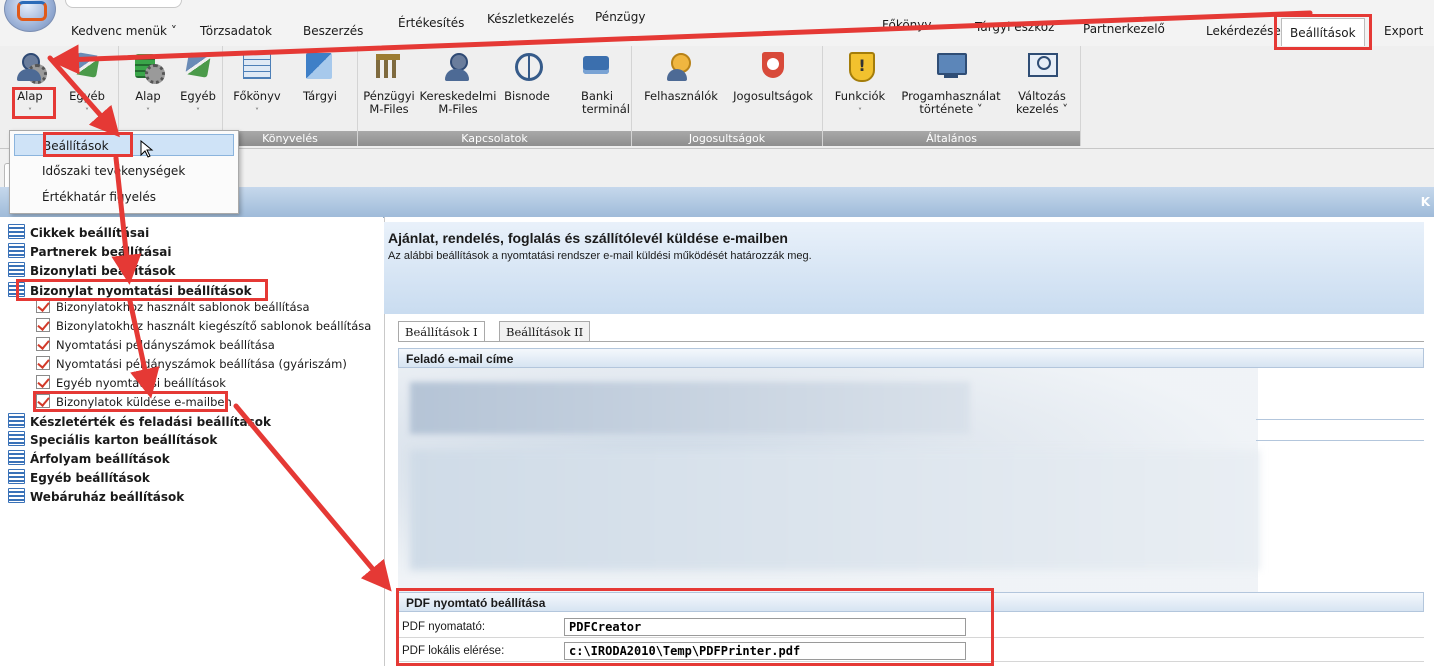 The height and width of the screenshot is (667, 1434). What do you see at coordinates (431, 23) in the screenshot?
I see `menu-ertekesites: Értékesítés` at bounding box center [431, 23].